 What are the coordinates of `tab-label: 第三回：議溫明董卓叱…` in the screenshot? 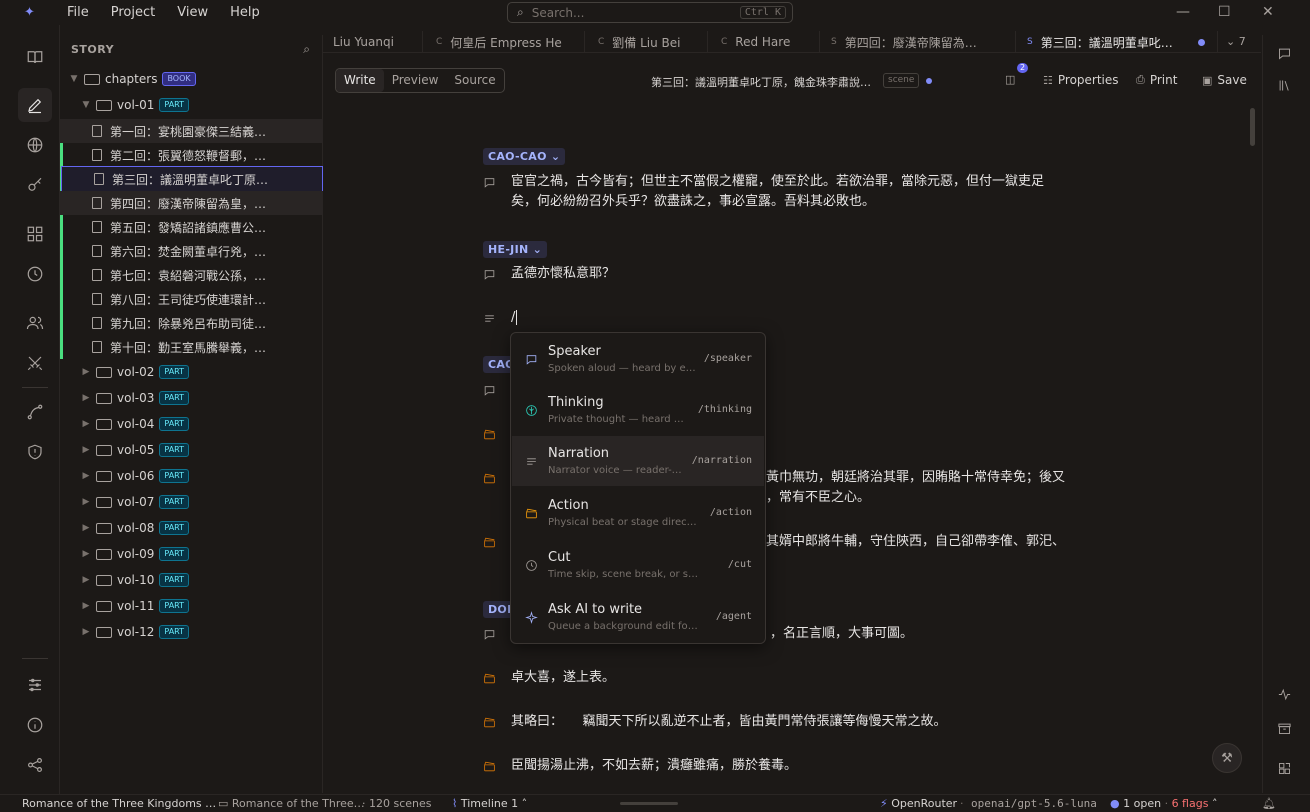 It's located at (1106, 42).